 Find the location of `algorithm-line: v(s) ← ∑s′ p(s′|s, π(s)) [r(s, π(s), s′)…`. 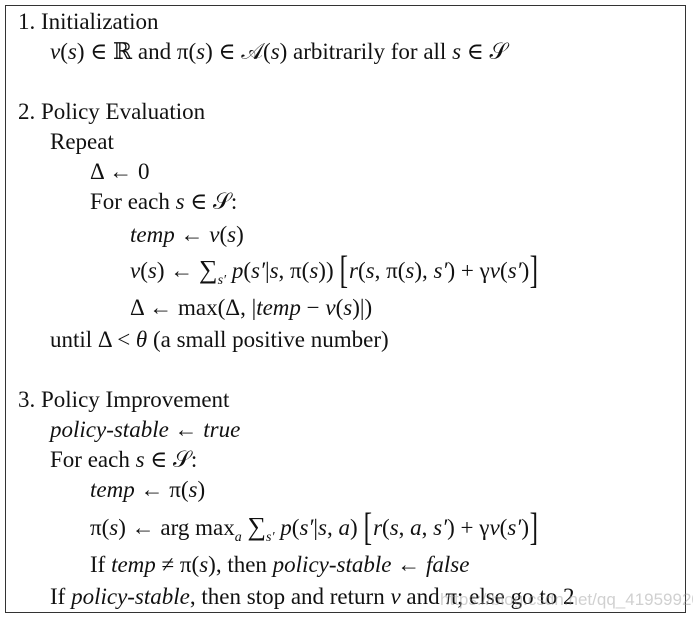

algorithm-line: v(s) ← ∑s′ p(s′|s, π(s)) [r(s, π(s), s′)… is located at coordinates (334, 272).